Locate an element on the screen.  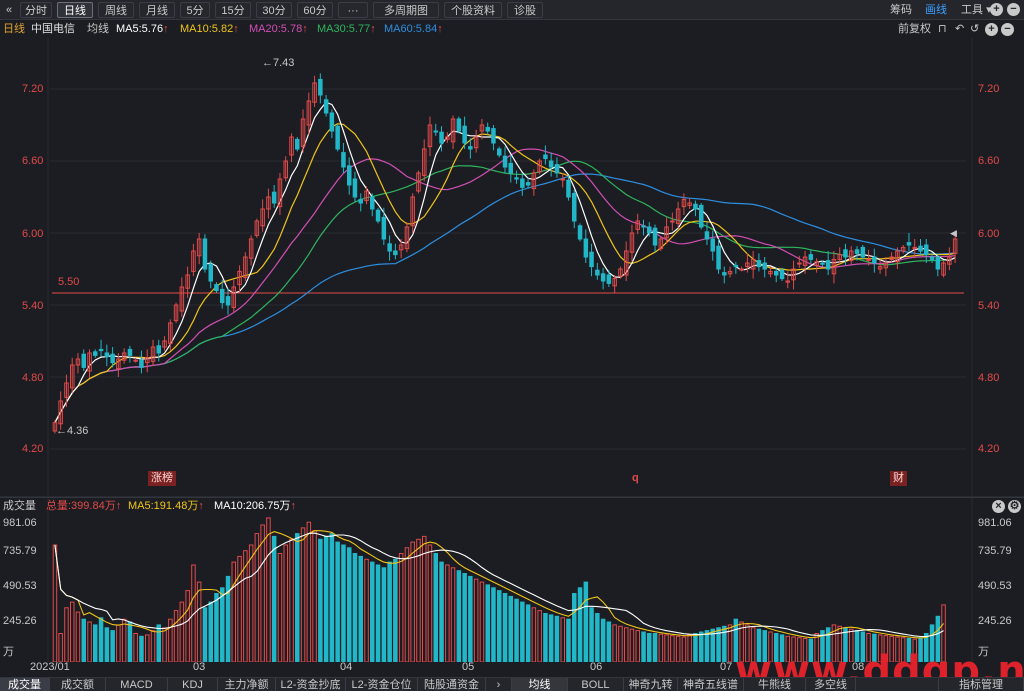
ma10-legend: MA10:5.82↑ is located at coordinates (209, 29).